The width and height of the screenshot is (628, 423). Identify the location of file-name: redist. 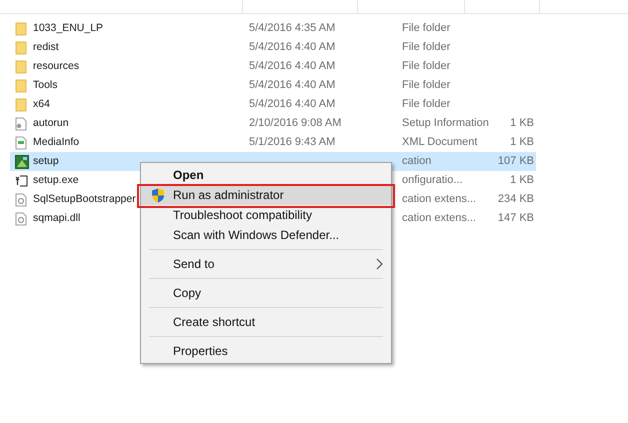
(46, 47).